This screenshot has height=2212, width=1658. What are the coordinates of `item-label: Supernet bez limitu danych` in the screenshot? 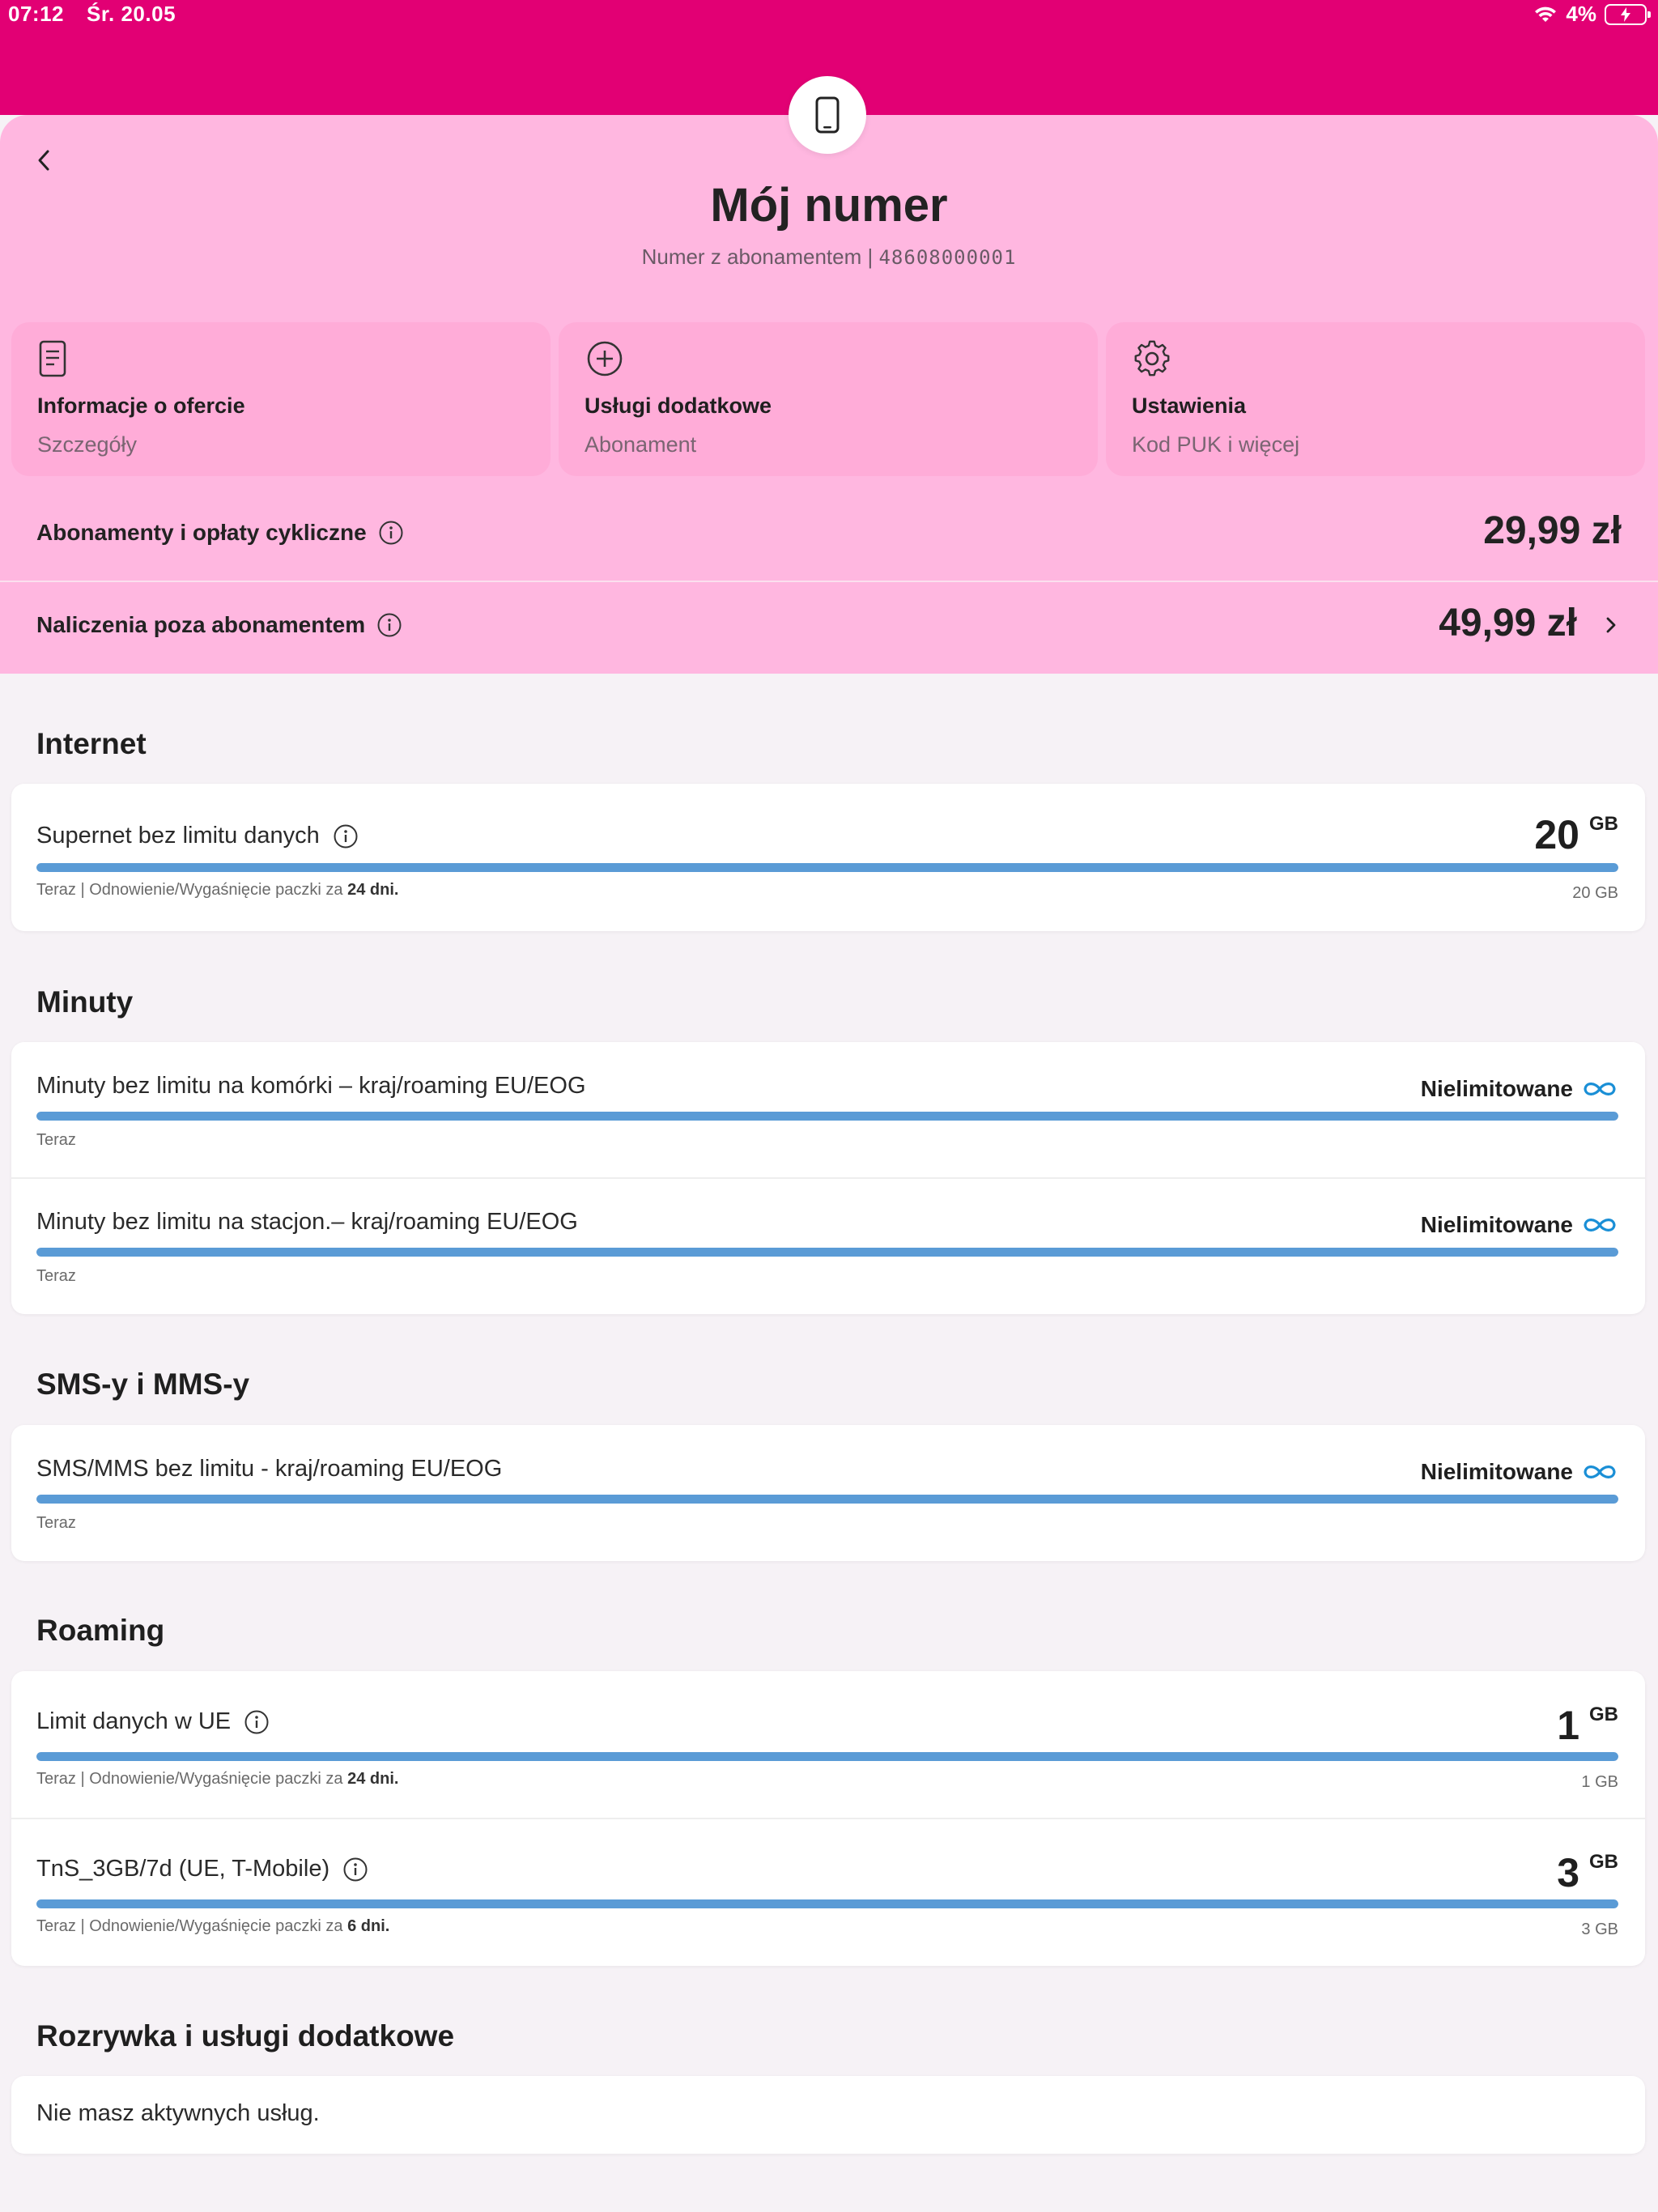 It's located at (197, 836).